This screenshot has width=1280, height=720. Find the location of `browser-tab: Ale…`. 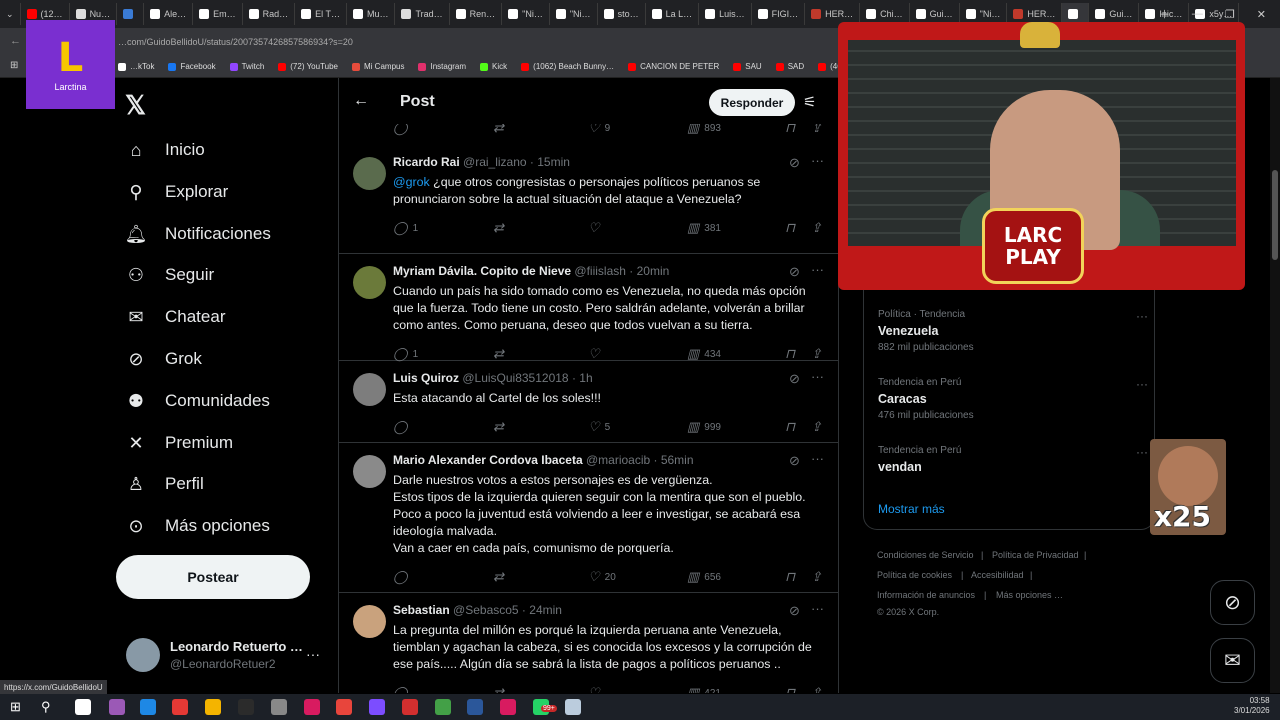

browser-tab: Ale… is located at coordinates (169, 14).